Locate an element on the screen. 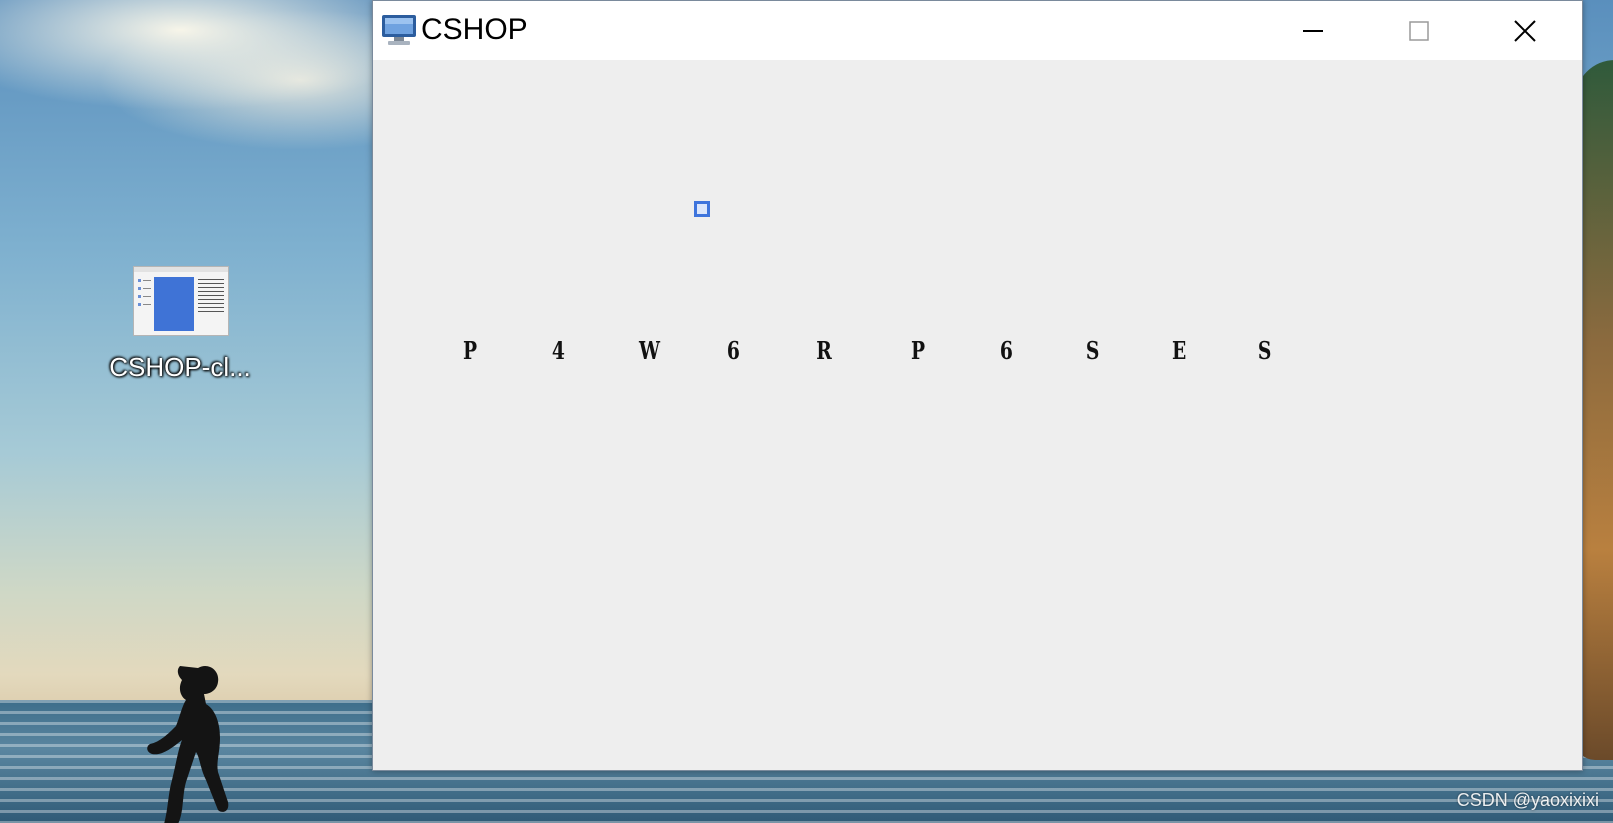 The height and width of the screenshot is (823, 1613). close-button is located at coordinates (1525, 30).